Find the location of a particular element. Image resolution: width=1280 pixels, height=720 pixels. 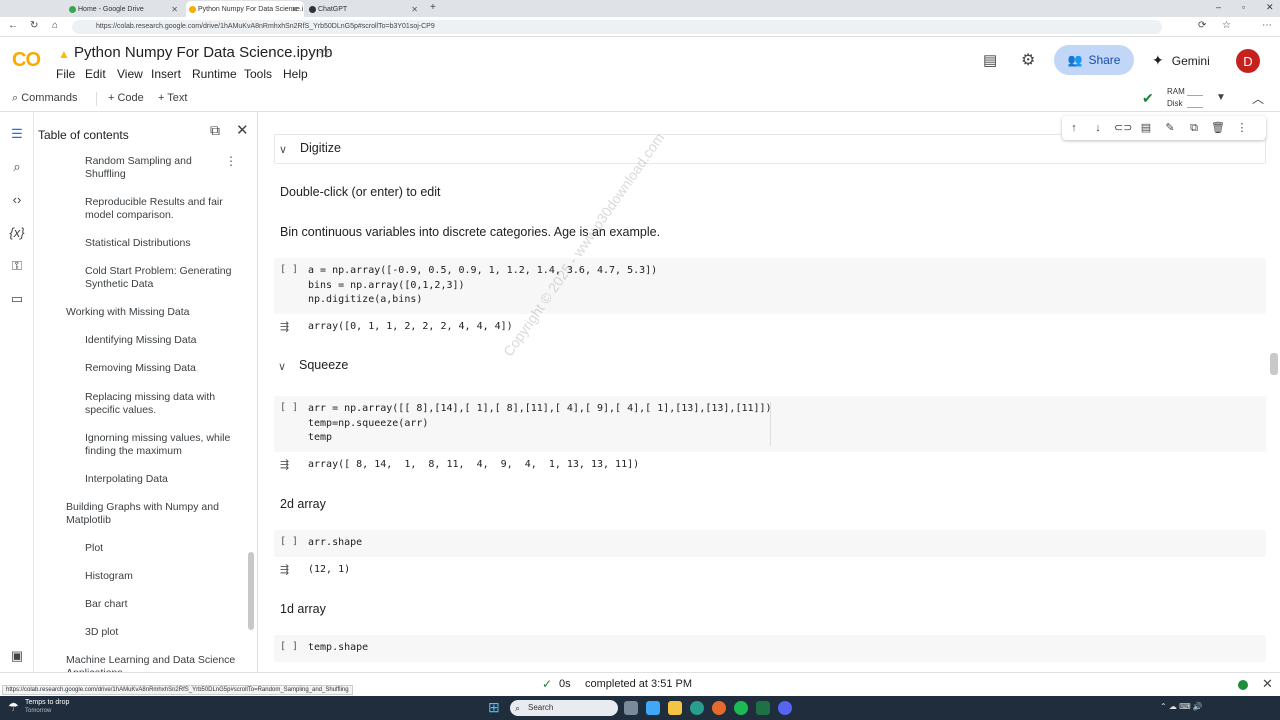

gemini-button: ✦ Gemini is located at coordinates (1181, 60).